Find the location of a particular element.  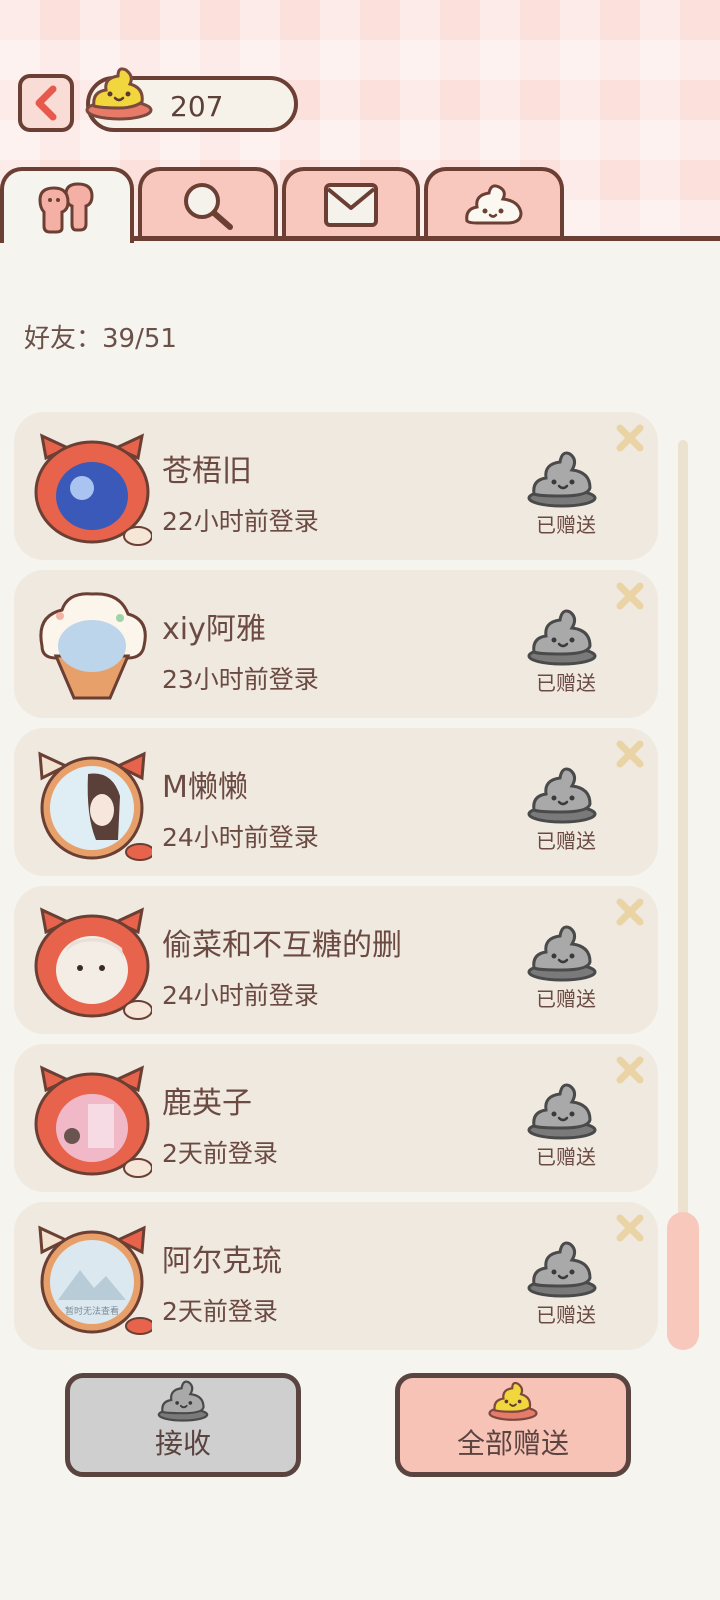

friend-avatar: 暂时无法查看 is located at coordinates (95, 1280).